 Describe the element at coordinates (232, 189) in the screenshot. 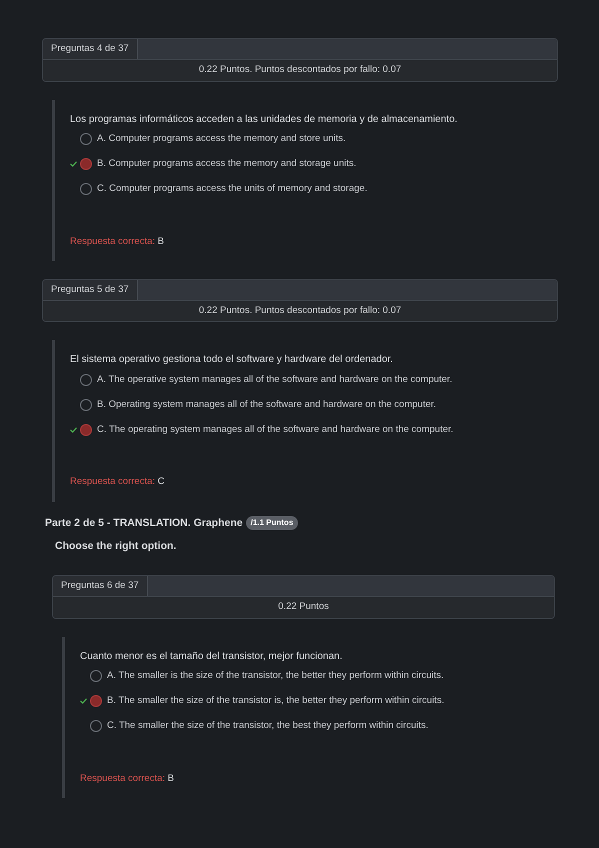

I see `option-label: C. Computer programs access the units of memory and storage.` at that location.